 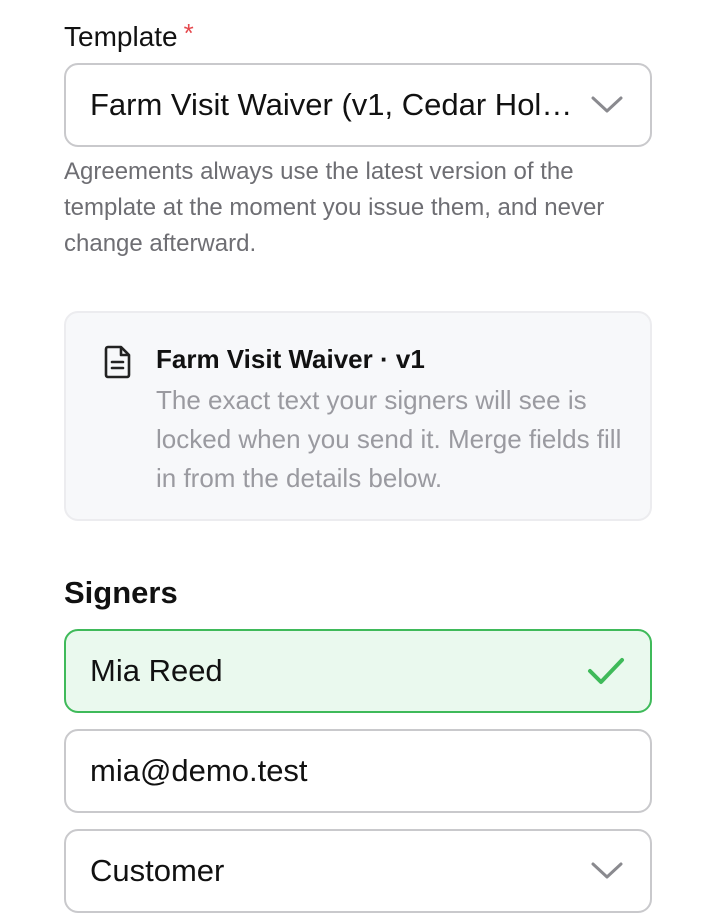 I want to click on template-label: Template, so click(x=121, y=36).